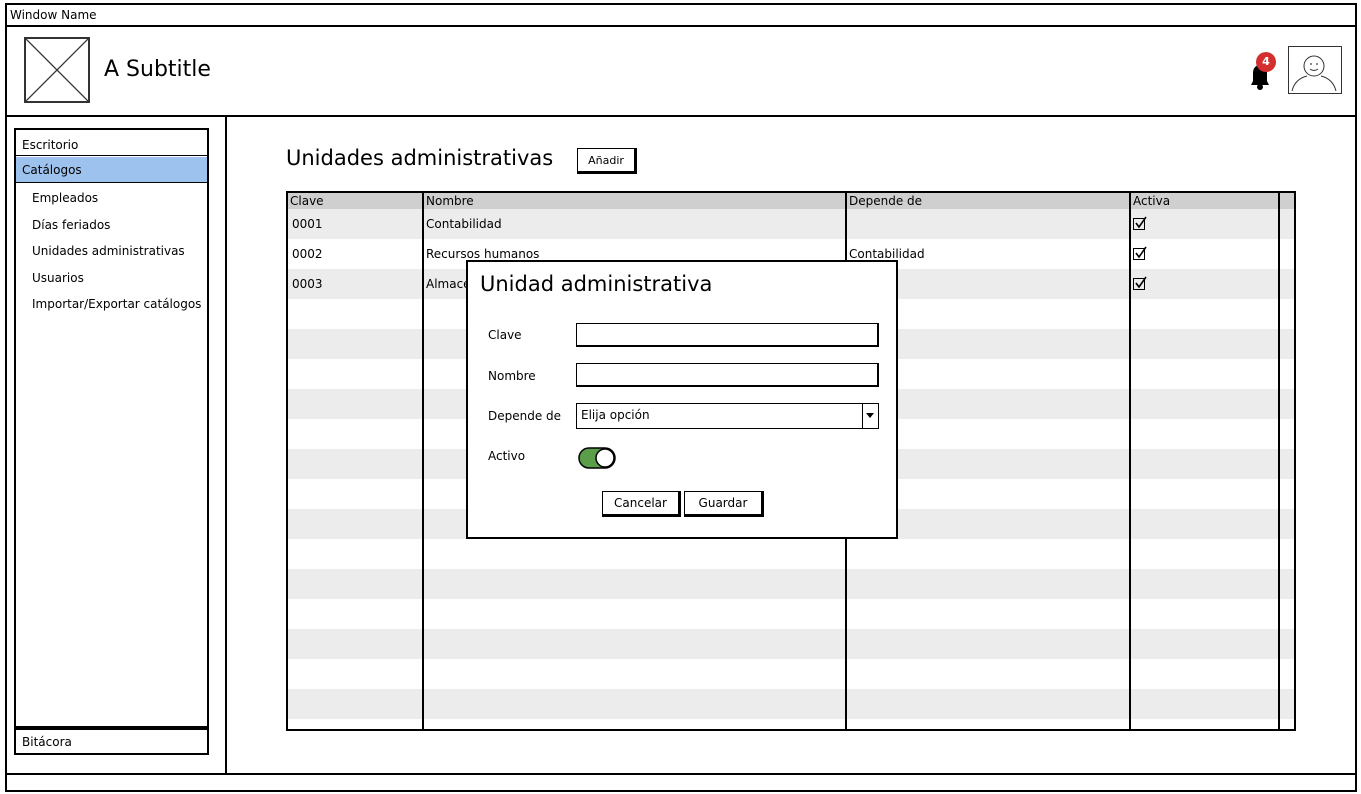  What do you see at coordinates (307, 254) in the screenshot?
I see `cell-clave: 0002` at bounding box center [307, 254].